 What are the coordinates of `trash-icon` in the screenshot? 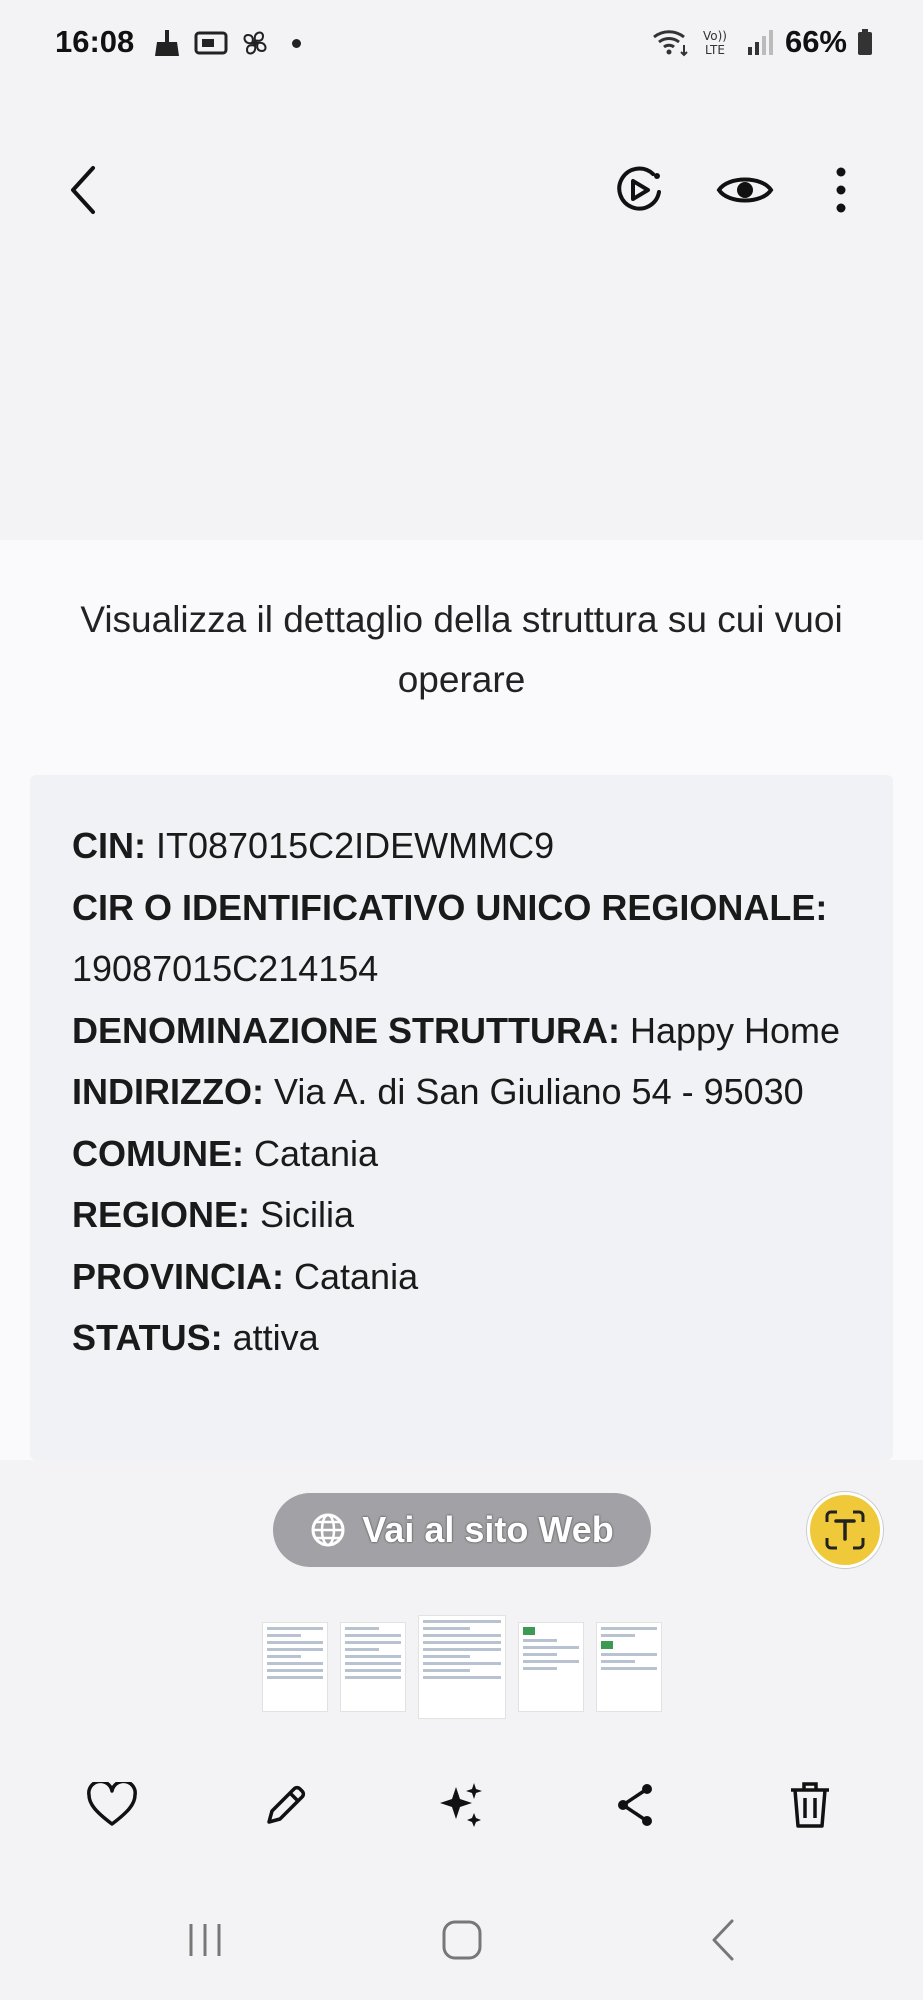 It's located at (810, 1805).